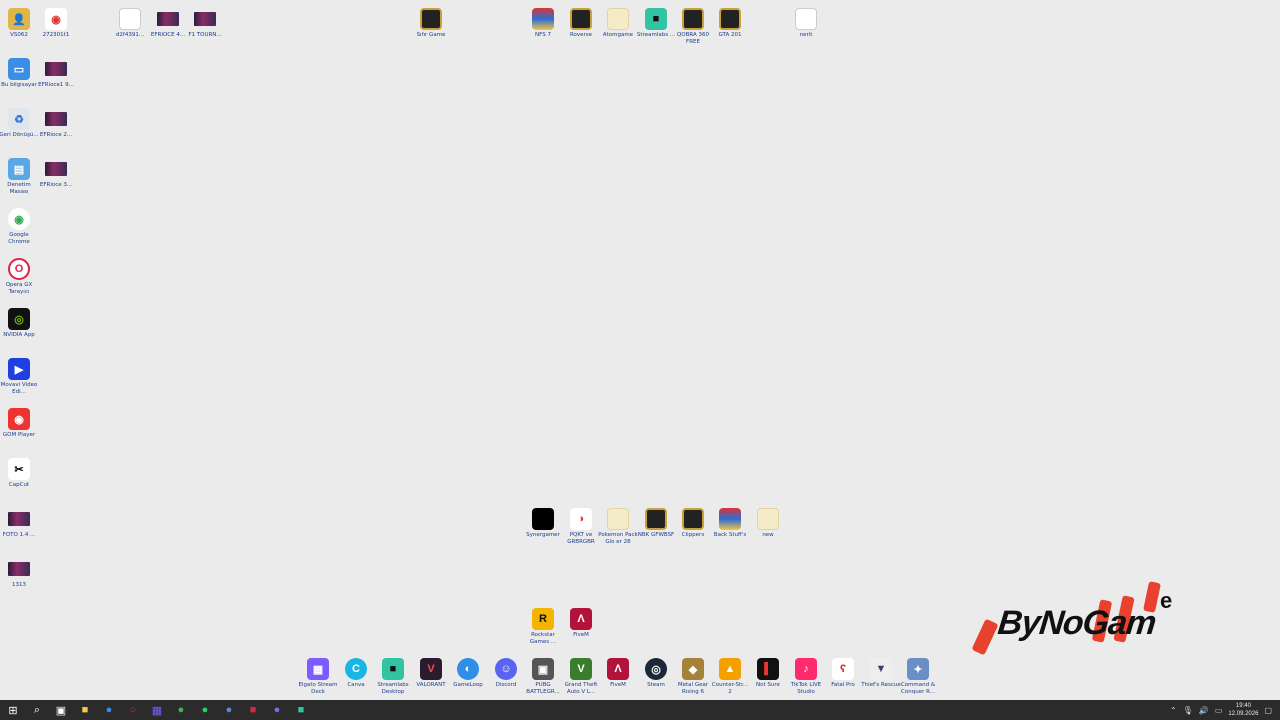  I want to click on desktop-icon-cs2: ▲ Counter-Str... 2, so click(730, 676).